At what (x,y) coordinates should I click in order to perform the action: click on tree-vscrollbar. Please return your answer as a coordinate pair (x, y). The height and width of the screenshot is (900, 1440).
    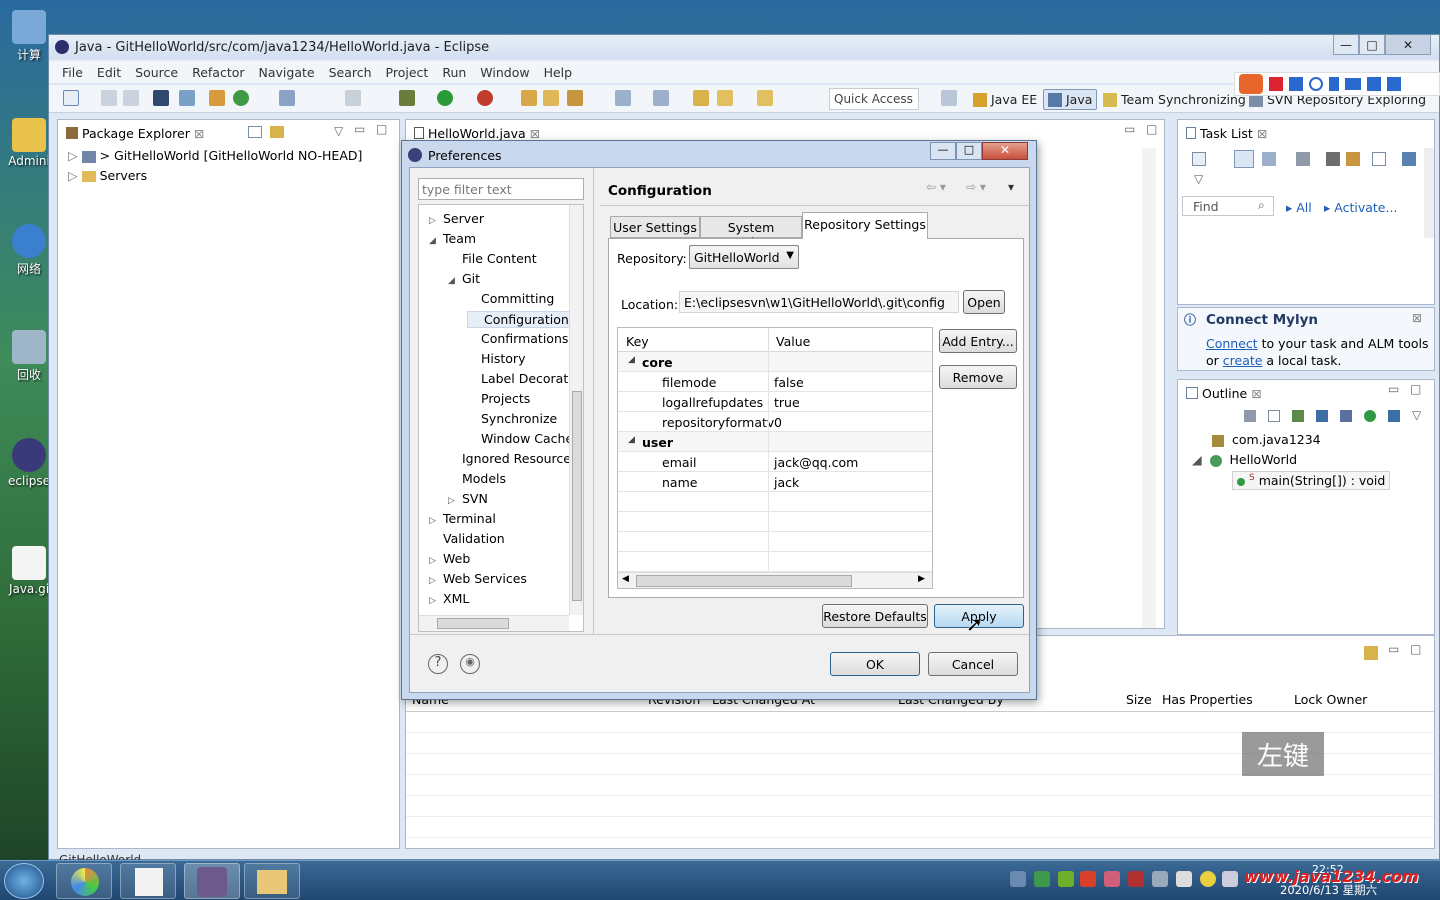
    Looking at the image, I should click on (576, 410).